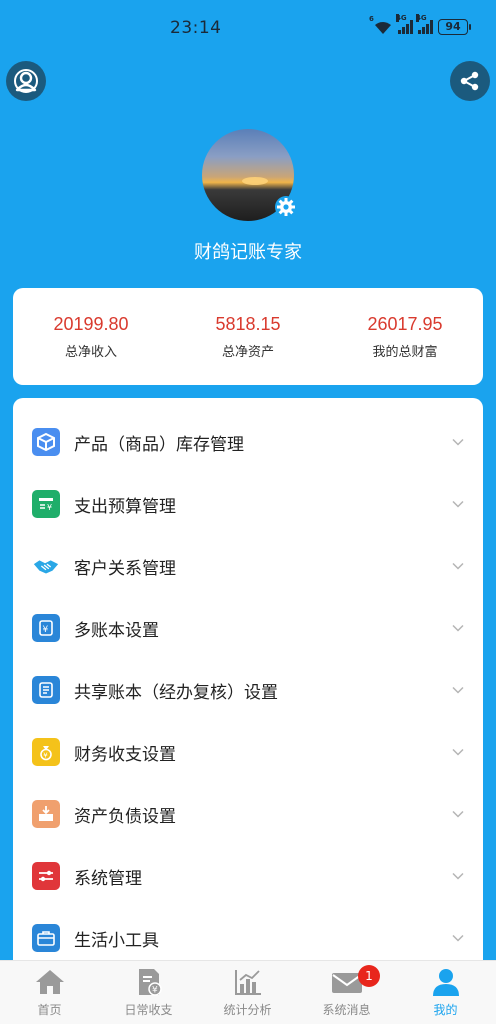 The width and height of the screenshot is (496, 1024). I want to click on menu-label: 客户关系管理, so click(125, 568).